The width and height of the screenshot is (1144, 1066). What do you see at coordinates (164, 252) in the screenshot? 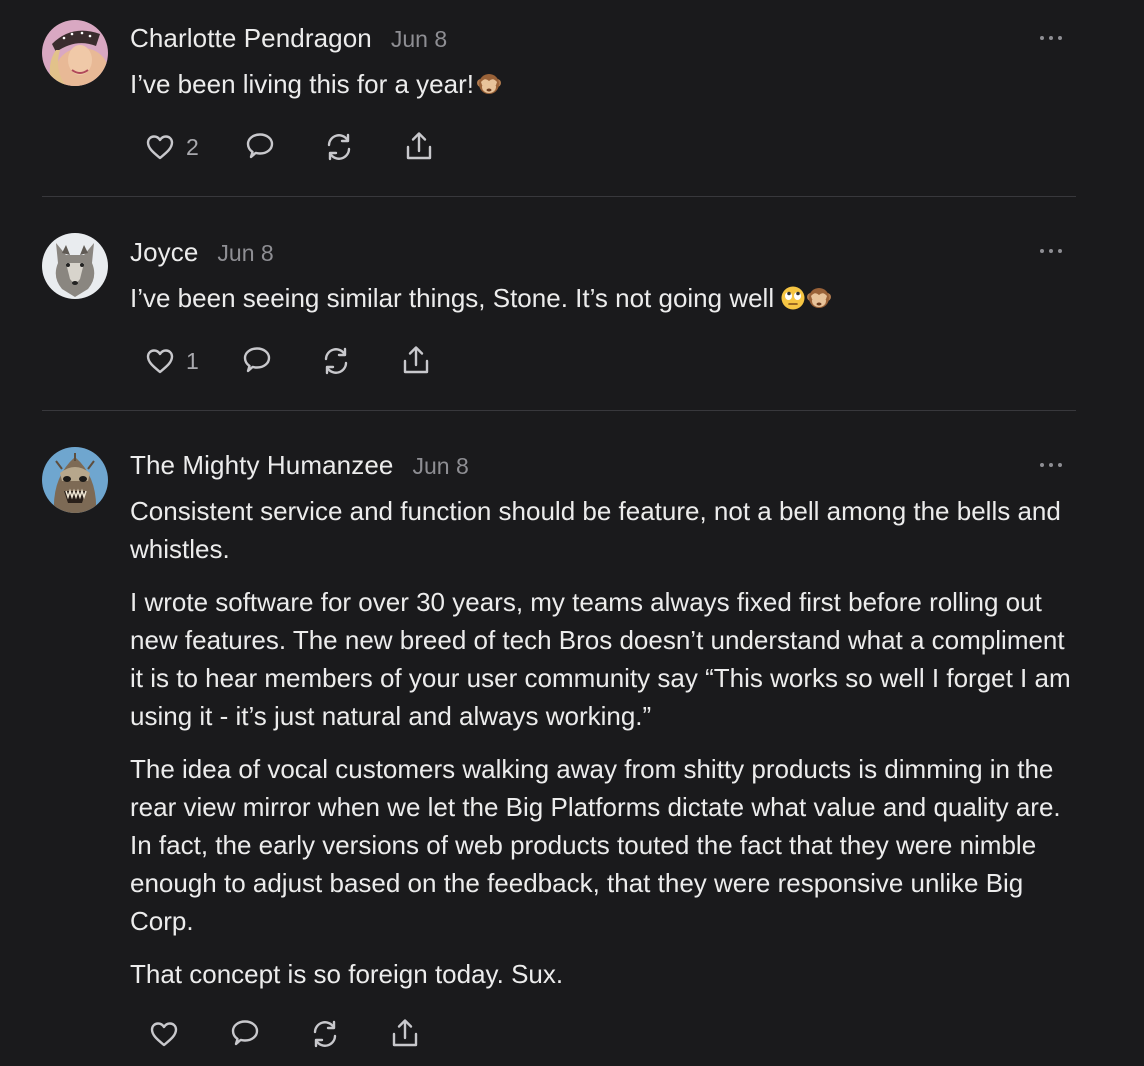
I see `author-name: Joyce` at bounding box center [164, 252].